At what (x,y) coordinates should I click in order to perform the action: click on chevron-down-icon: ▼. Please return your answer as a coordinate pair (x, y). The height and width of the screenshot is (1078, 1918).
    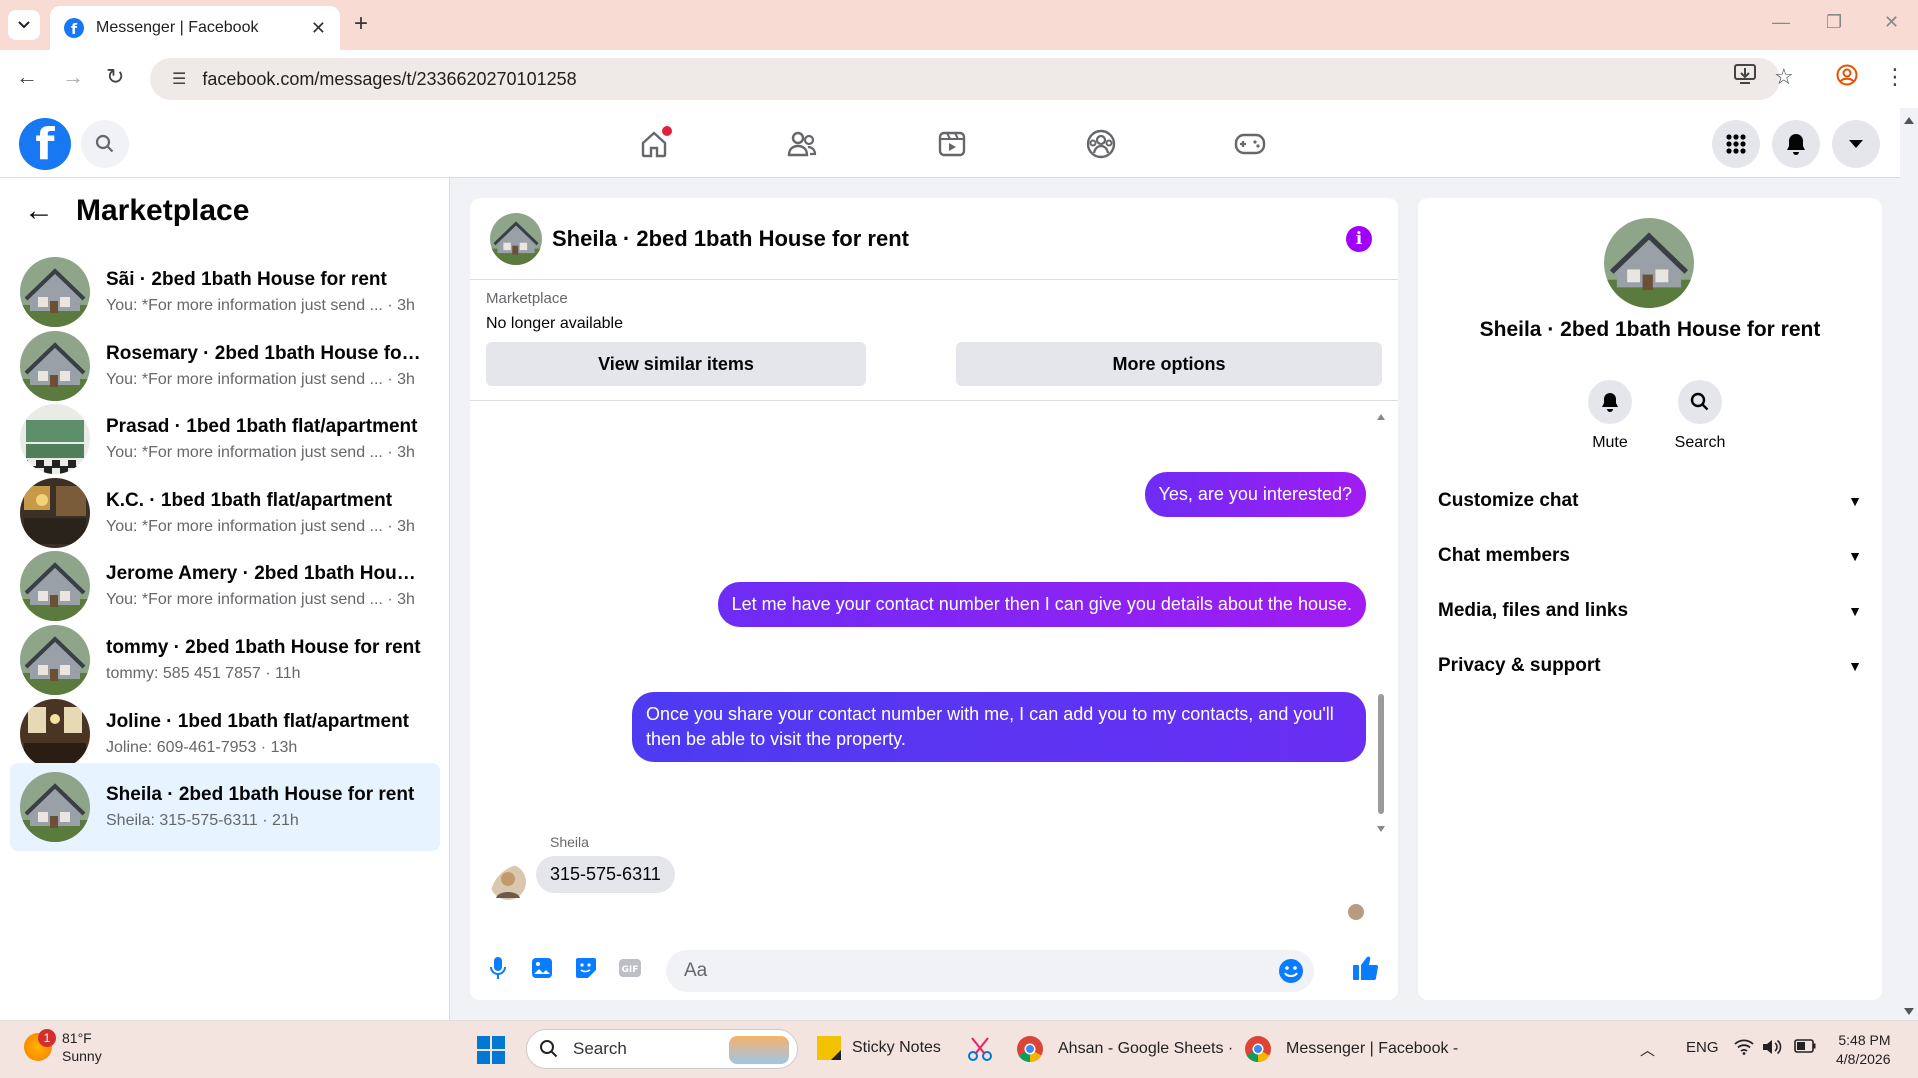
    Looking at the image, I should click on (1855, 611).